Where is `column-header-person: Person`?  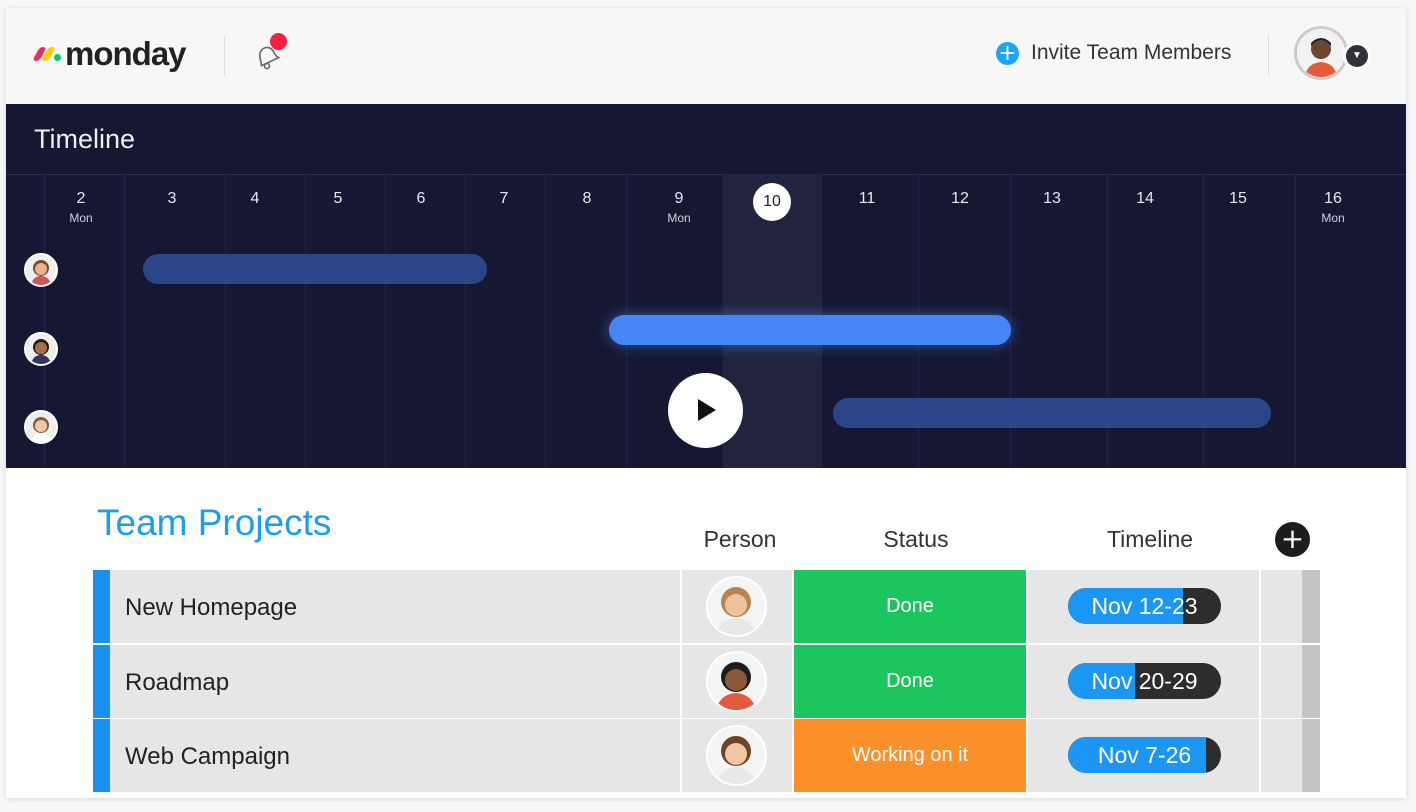
column-header-person: Person is located at coordinates (740, 539).